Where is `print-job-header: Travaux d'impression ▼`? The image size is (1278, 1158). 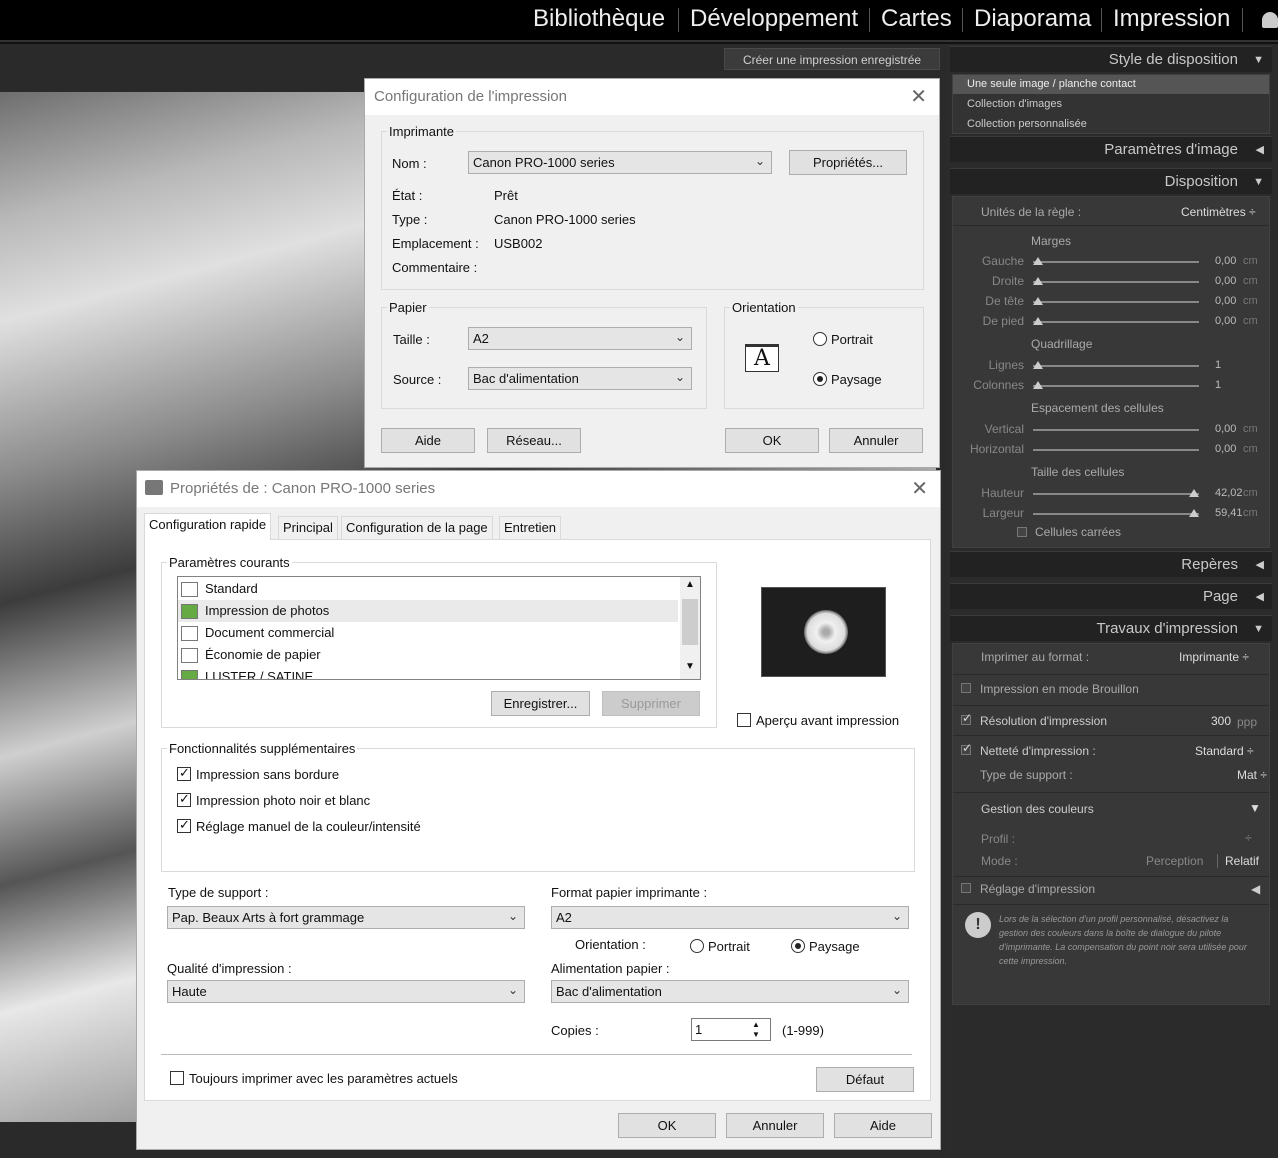
print-job-header: Travaux d'impression ▼ is located at coordinates (1111, 628).